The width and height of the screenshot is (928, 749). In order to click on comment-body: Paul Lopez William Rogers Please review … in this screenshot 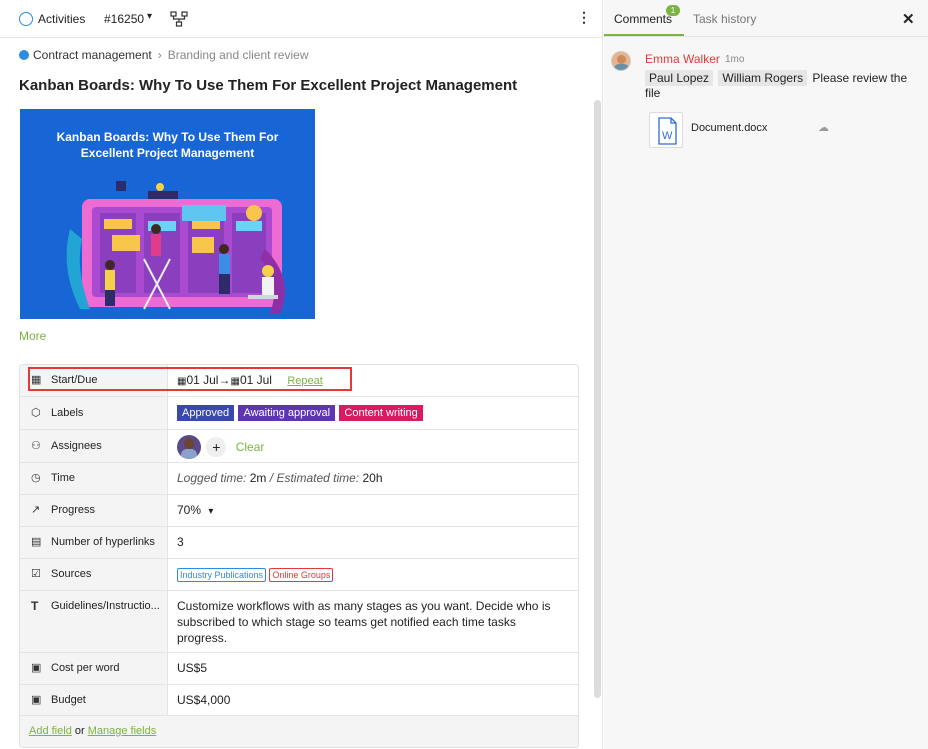, I will do `click(780, 85)`.